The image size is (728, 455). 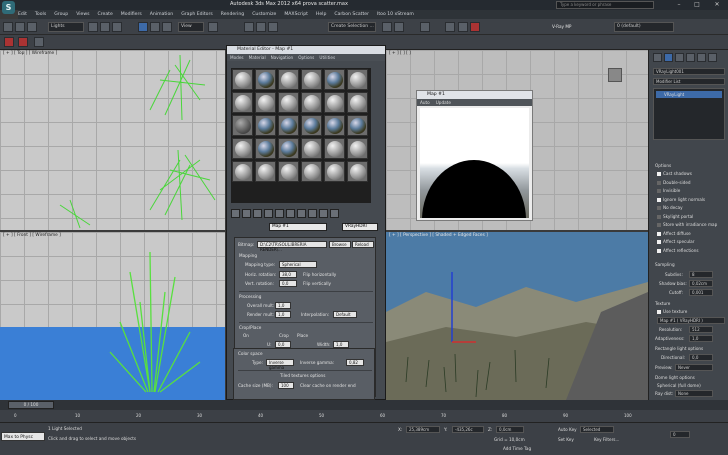 I want to click on maximize-button: □, so click(x=697, y=5).